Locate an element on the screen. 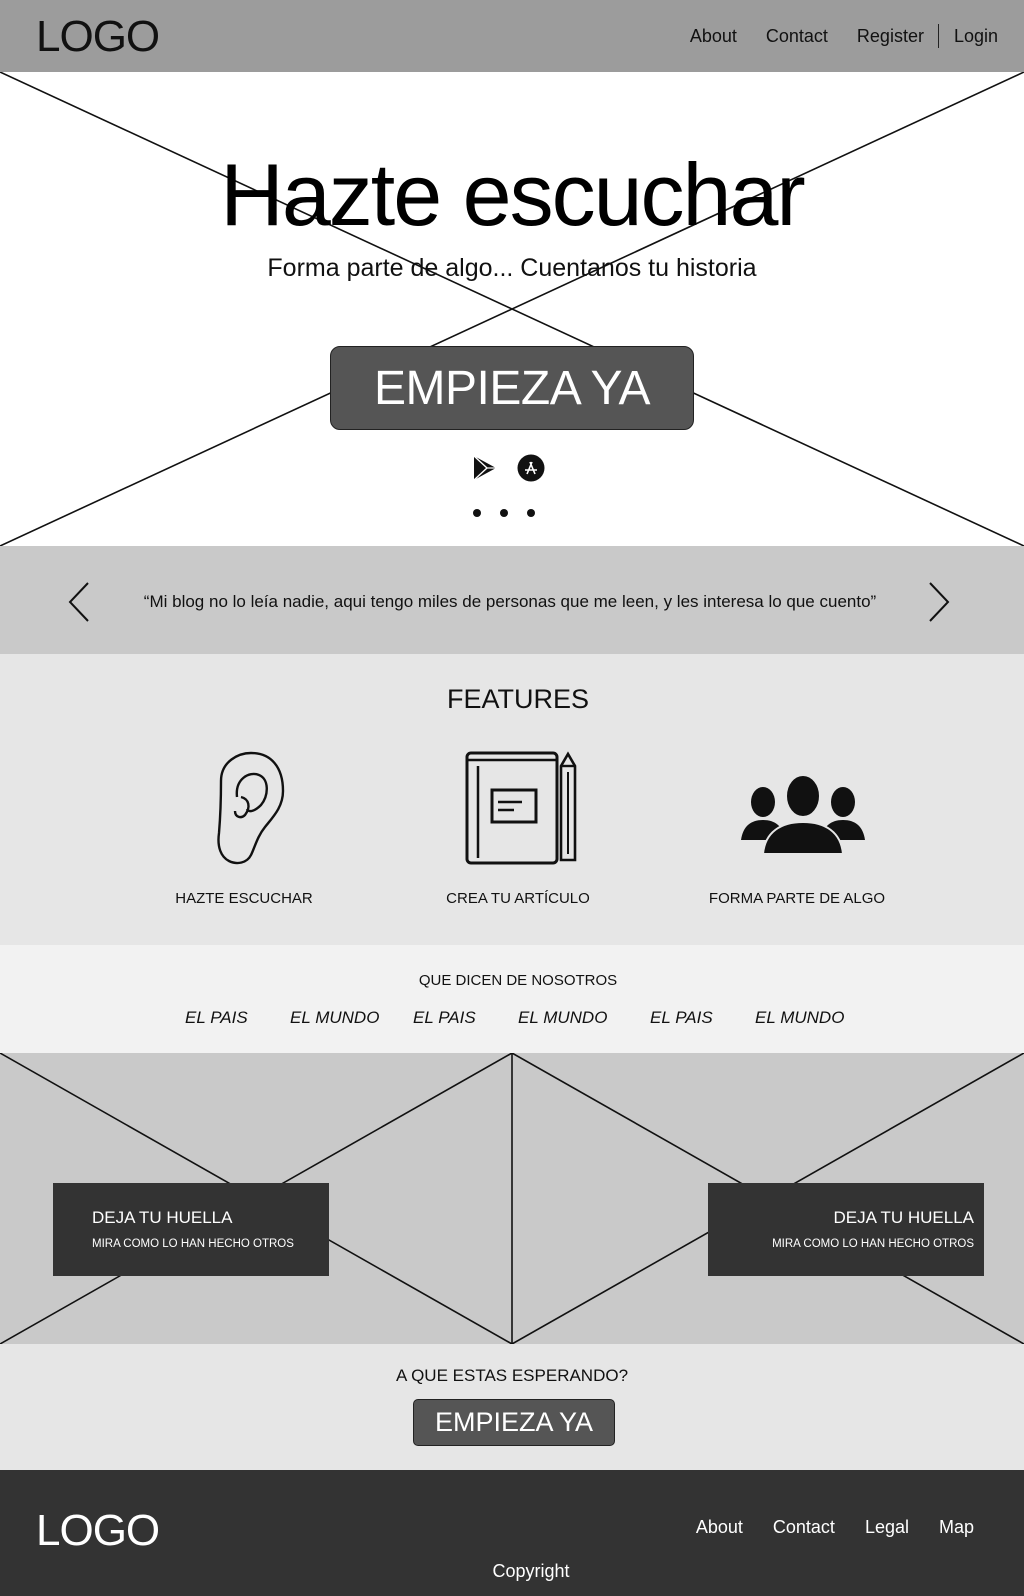 This screenshot has height=1596, width=1024. carousel-dots is located at coordinates (513, 513).